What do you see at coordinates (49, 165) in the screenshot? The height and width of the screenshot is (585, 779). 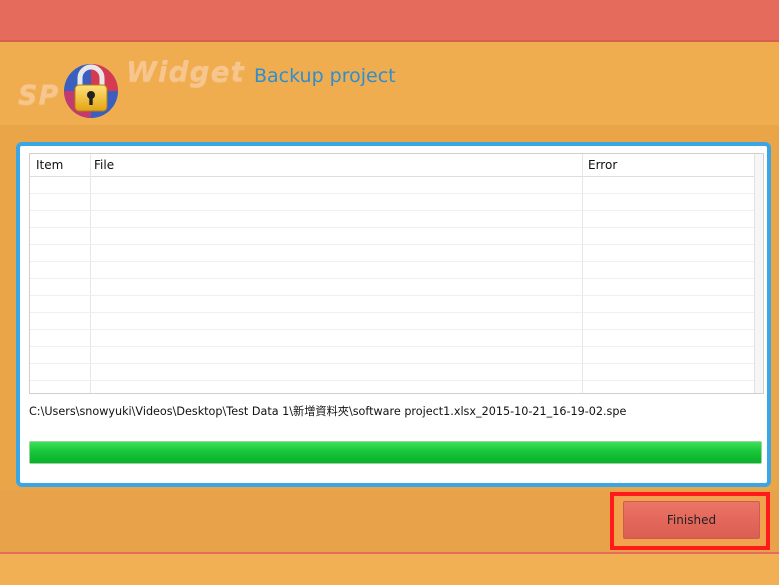 I see `column-header-item: Item` at bounding box center [49, 165].